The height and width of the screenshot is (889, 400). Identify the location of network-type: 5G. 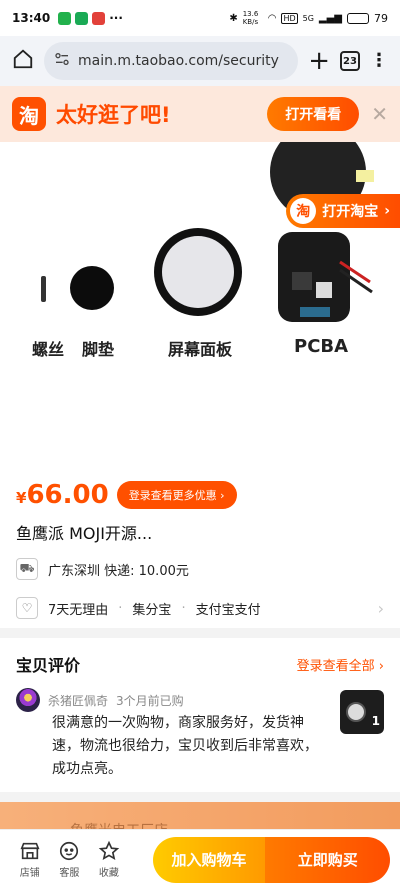
(308, 18).